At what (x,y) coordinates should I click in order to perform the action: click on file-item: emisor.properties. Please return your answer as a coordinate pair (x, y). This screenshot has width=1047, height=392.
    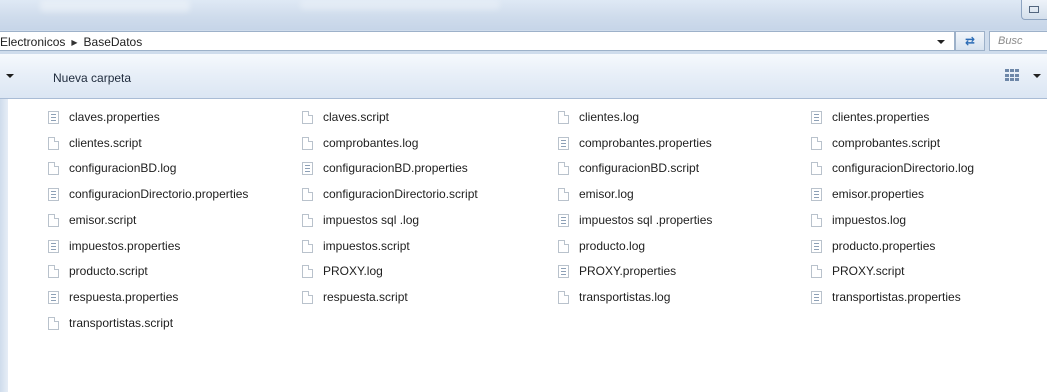
    Looking at the image, I should click on (867, 194).